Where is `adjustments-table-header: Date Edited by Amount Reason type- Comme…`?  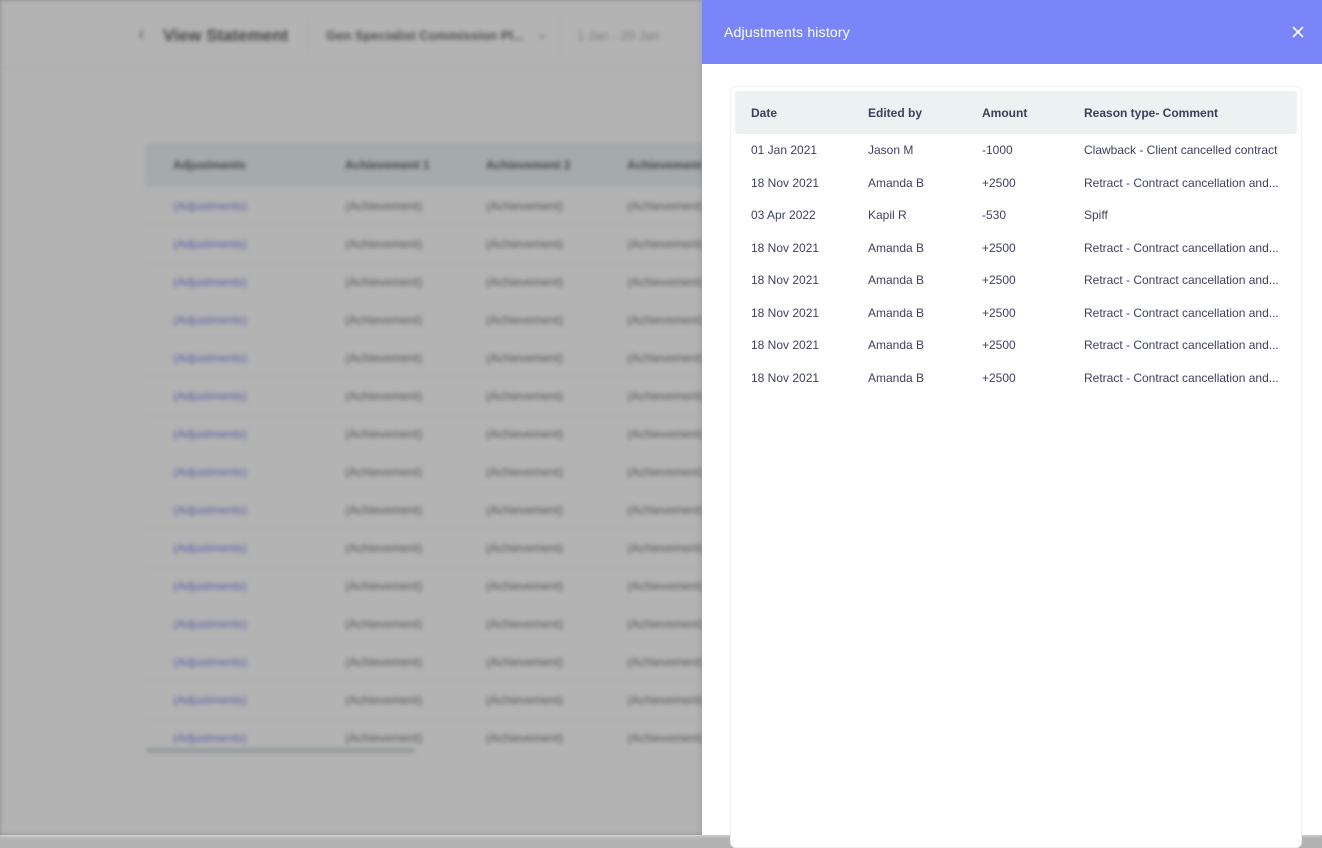 adjustments-table-header: Date Edited by Amount Reason type- Comme… is located at coordinates (1016, 112).